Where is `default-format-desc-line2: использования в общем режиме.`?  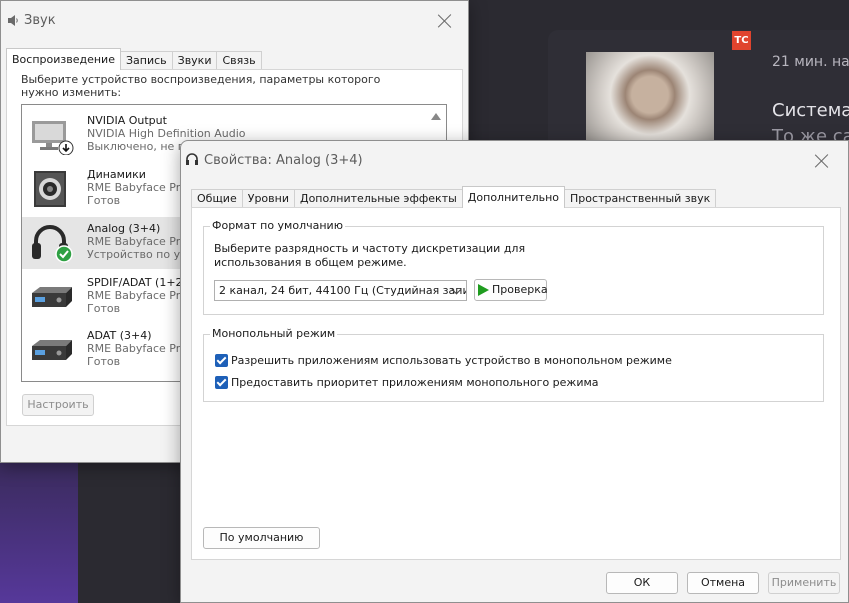
default-format-desc-line2: использования в общем режиме. is located at coordinates (310, 262).